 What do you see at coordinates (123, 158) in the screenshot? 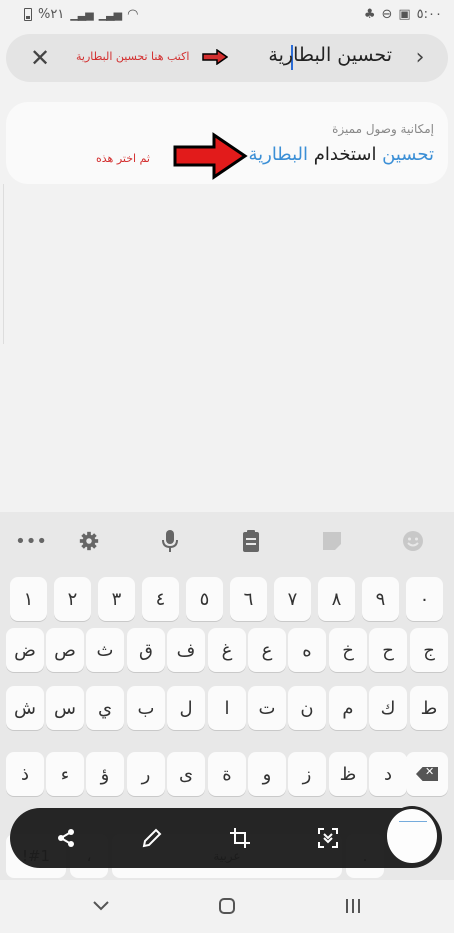
I see `result-hint-annotation: ثم اختر هذه` at bounding box center [123, 158].